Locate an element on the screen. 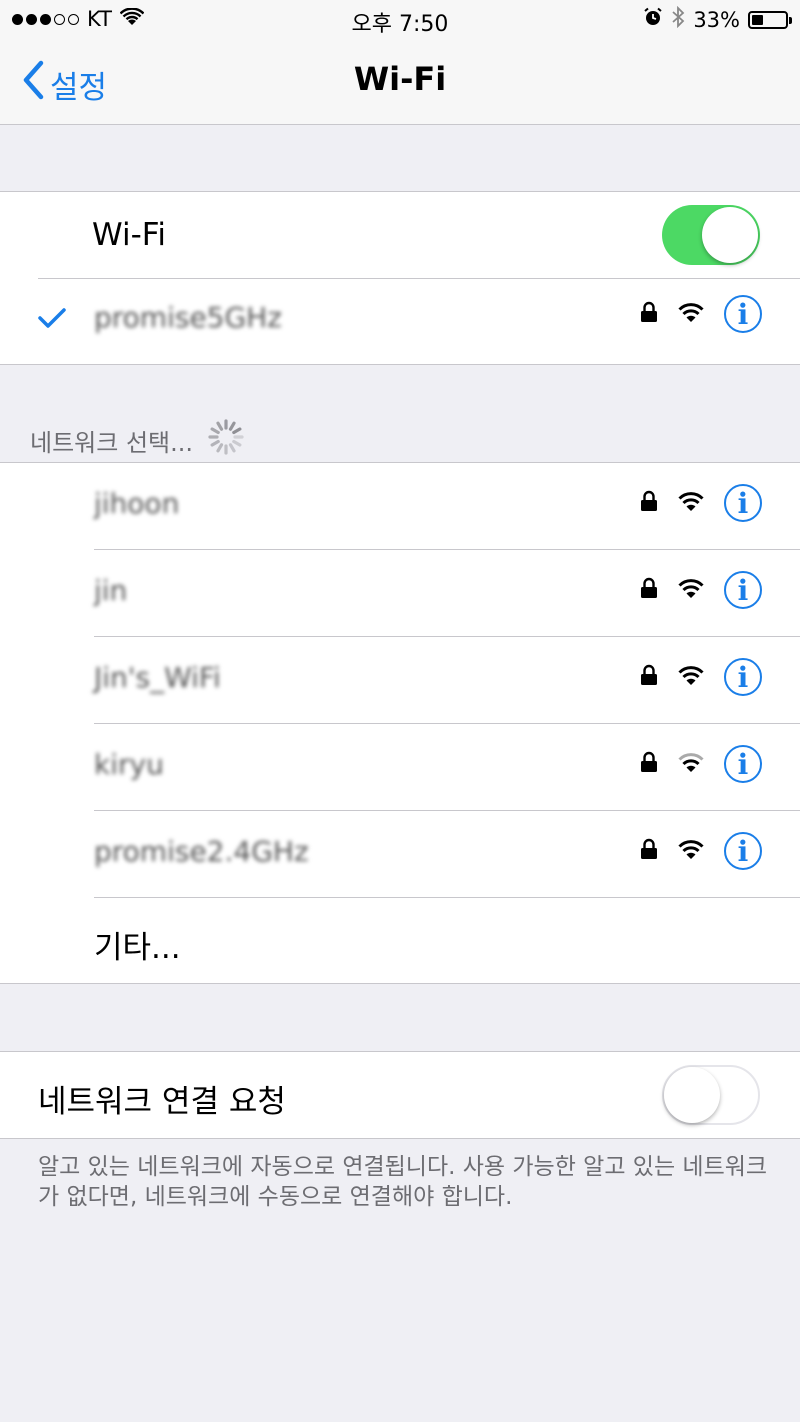  status-bar: KT 오후 7:50 33% is located at coordinates (400, 20).